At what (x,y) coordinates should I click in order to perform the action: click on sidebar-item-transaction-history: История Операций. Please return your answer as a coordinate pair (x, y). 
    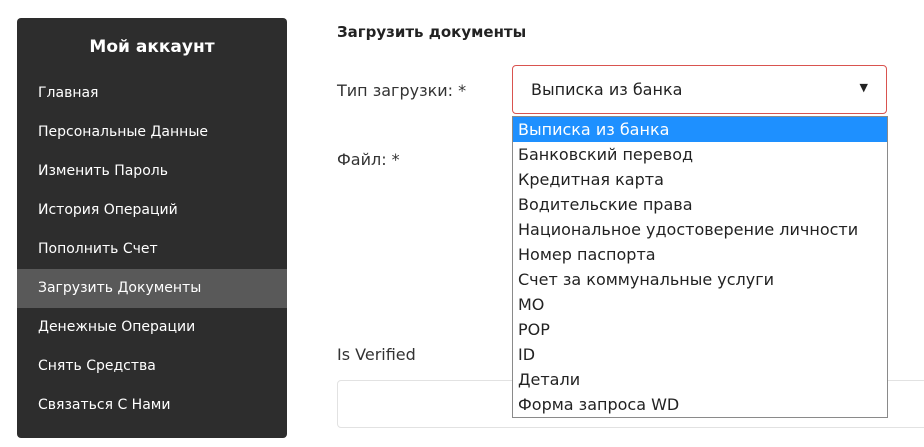
    Looking at the image, I should click on (152, 210).